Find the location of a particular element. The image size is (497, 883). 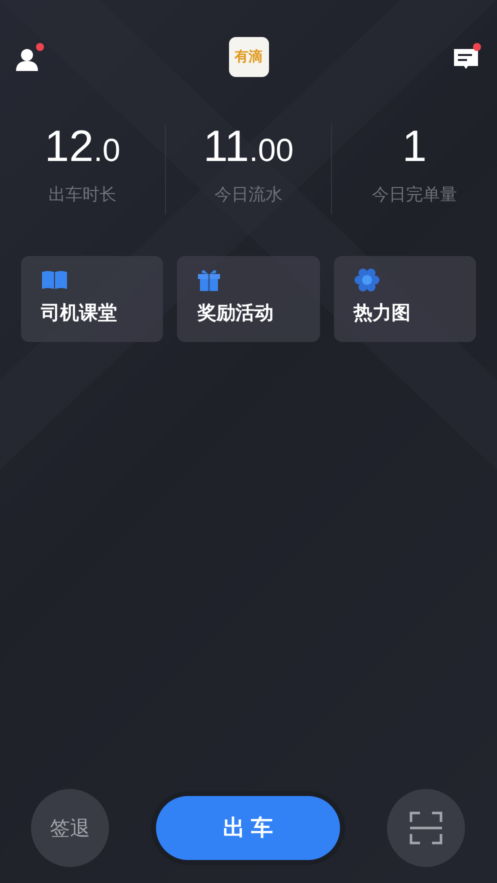

app-logo: 有滴 is located at coordinates (248, 57).